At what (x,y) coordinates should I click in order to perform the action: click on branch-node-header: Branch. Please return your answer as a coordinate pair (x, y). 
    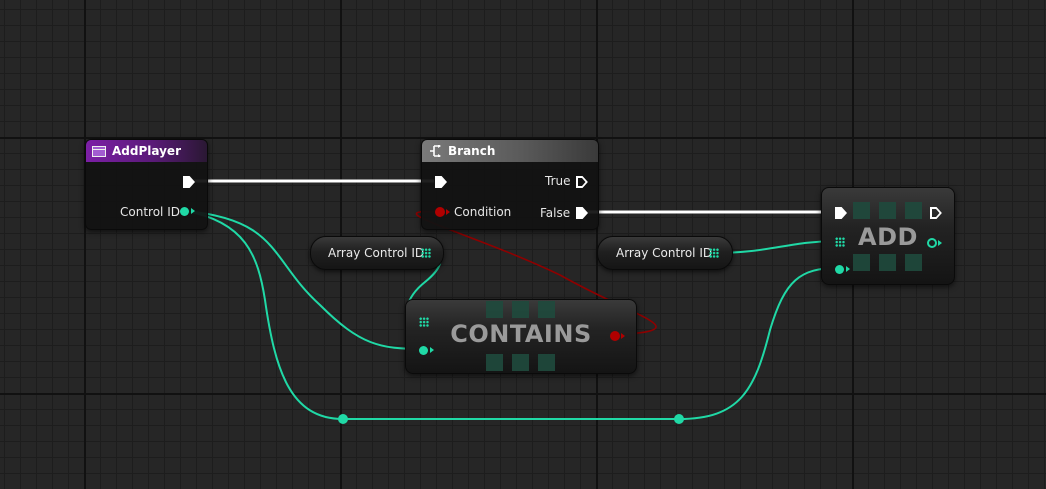
    Looking at the image, I should click on (510, 151).